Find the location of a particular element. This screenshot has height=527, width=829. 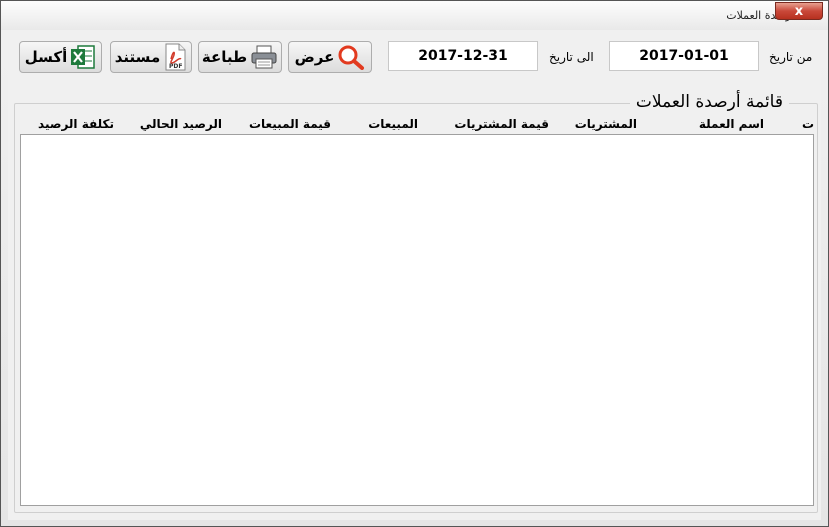

column-header-index: ت is located at coordinates (808, 124).